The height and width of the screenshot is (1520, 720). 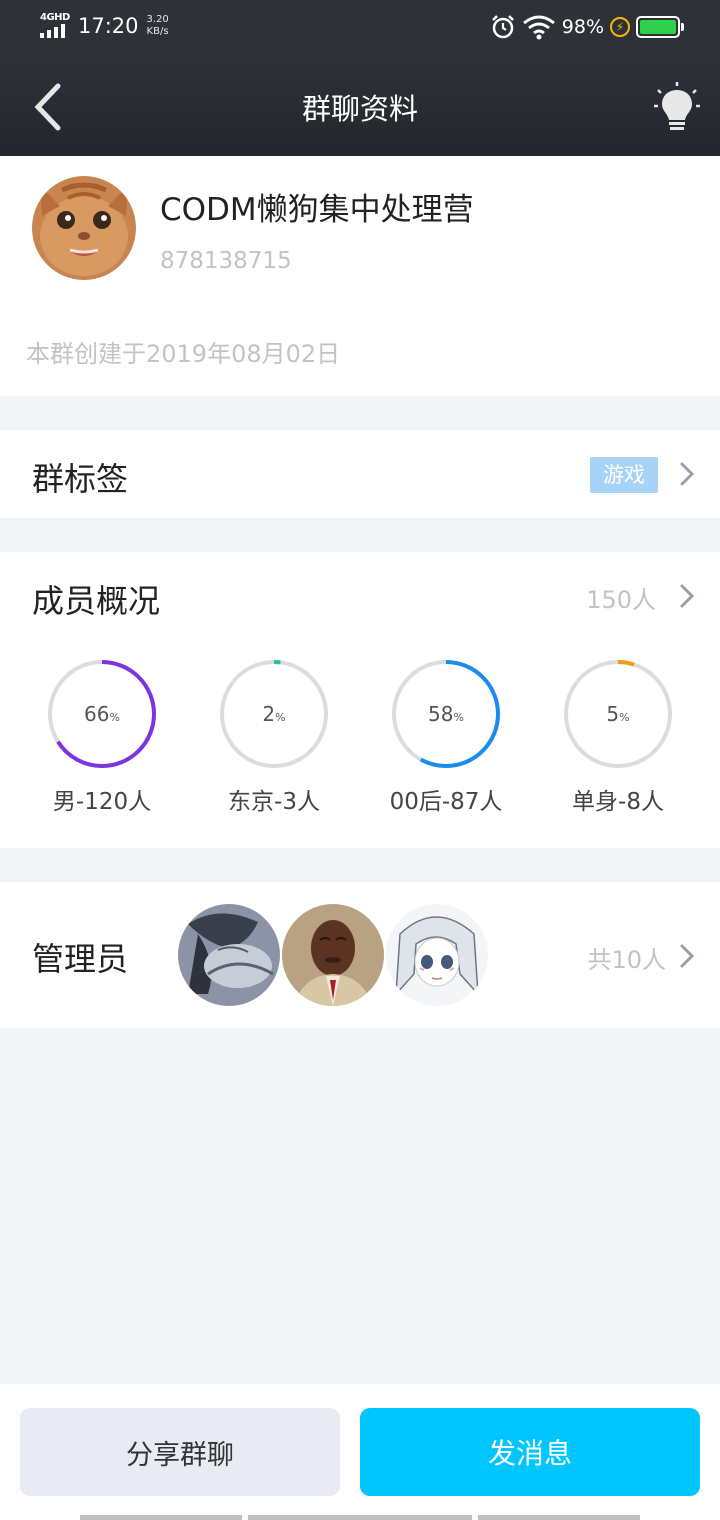 What do you see at coordinates (446, 802) in the screenshot?
I see `stat-label: 00后-87人` at bounding box center [446, 802].